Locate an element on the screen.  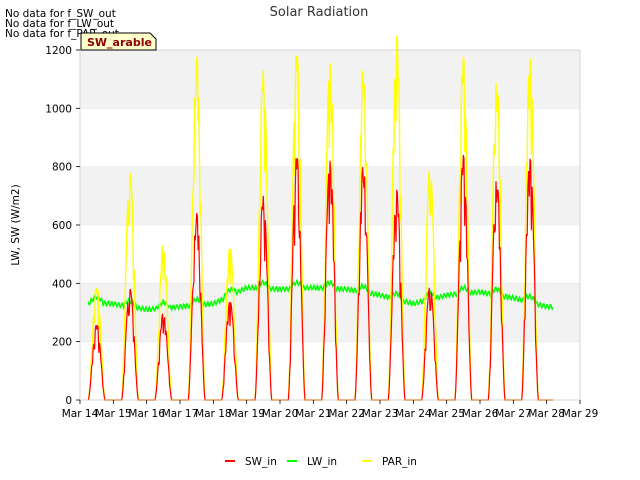
y-axis: 0 200 400 600 800 1000 1200 is located at coordinates (62, 226).